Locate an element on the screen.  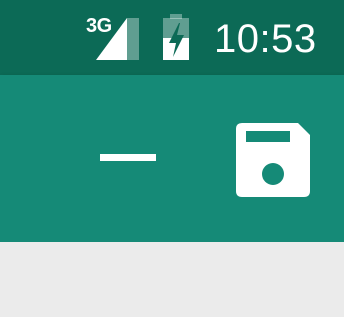
save-button is located at coordinates (273, 160).